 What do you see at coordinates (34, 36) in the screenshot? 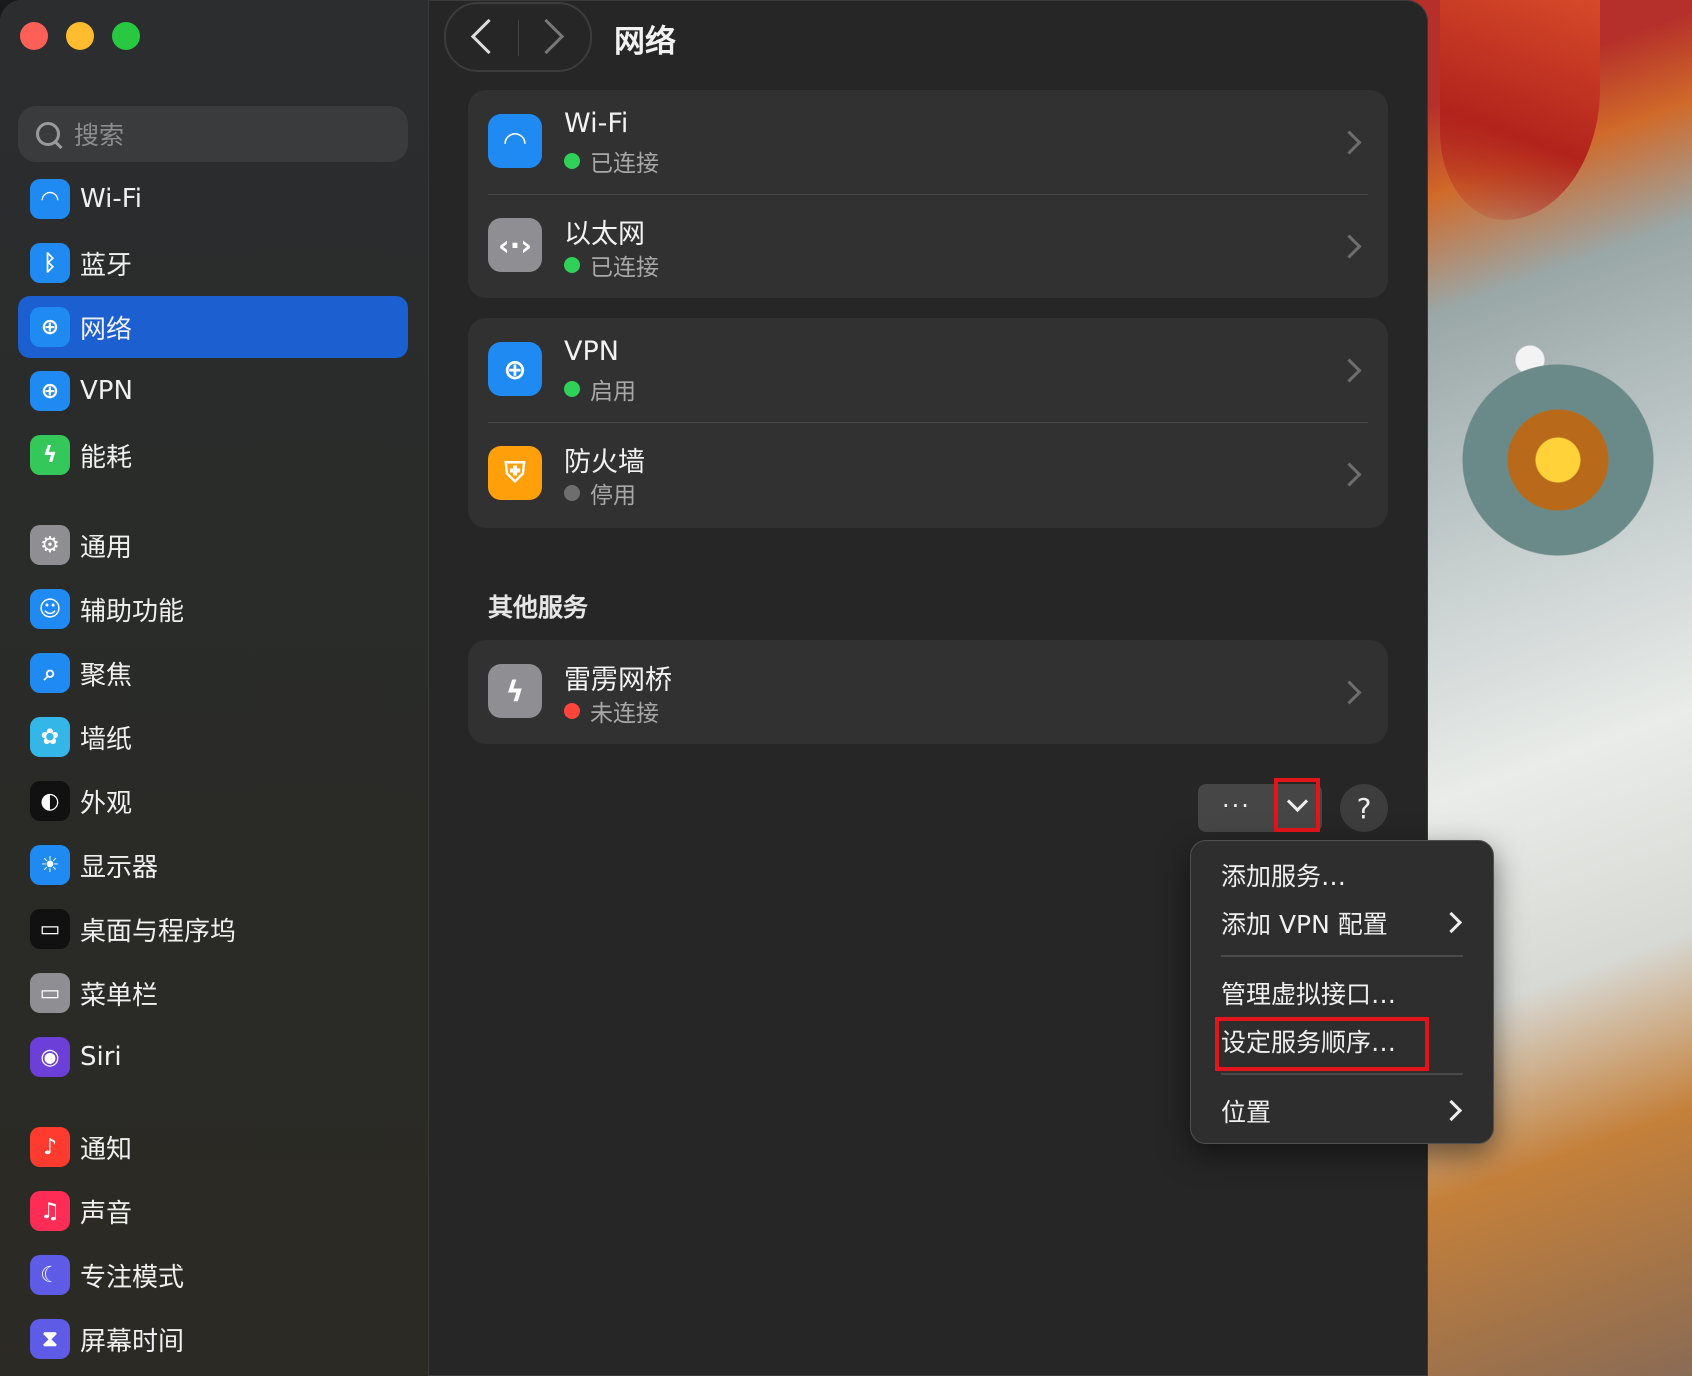
I see `close-window-button` at bounding box center [34, 36].